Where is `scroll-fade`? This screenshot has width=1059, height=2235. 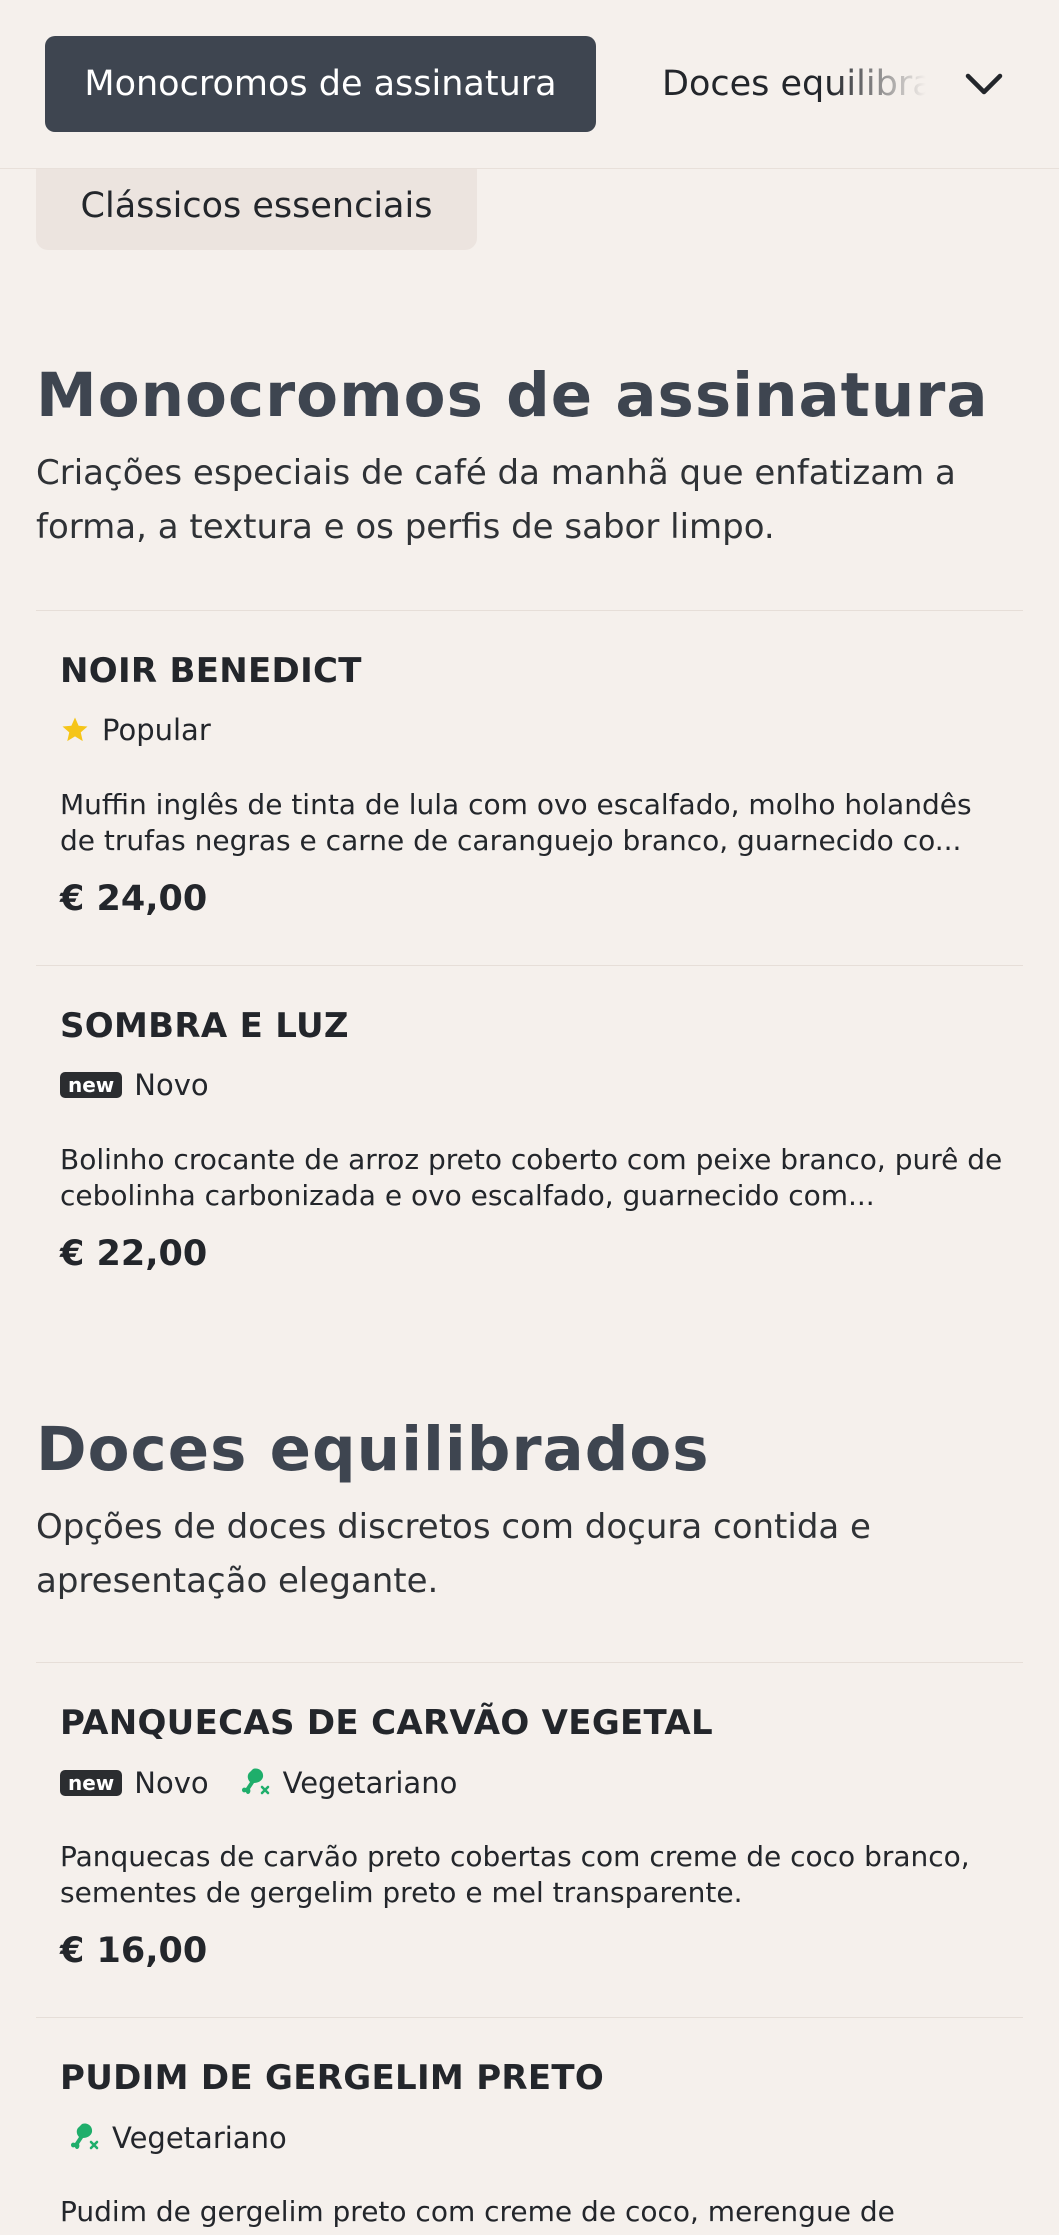
scroll-fade is located at coordinates (890, 85).